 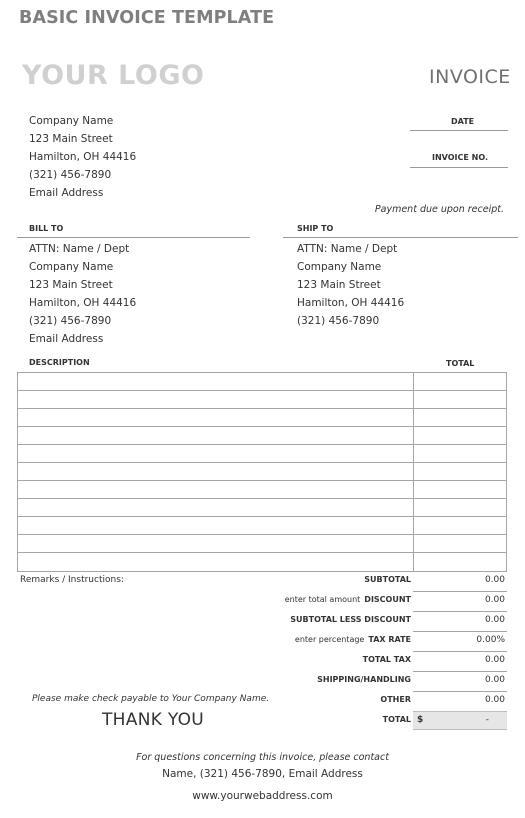 What do you see at coordinates (82, 303) in the screenshot?
I see `bill-to-city: Hamilton, OH 44416` at bounding box center [82, 303].